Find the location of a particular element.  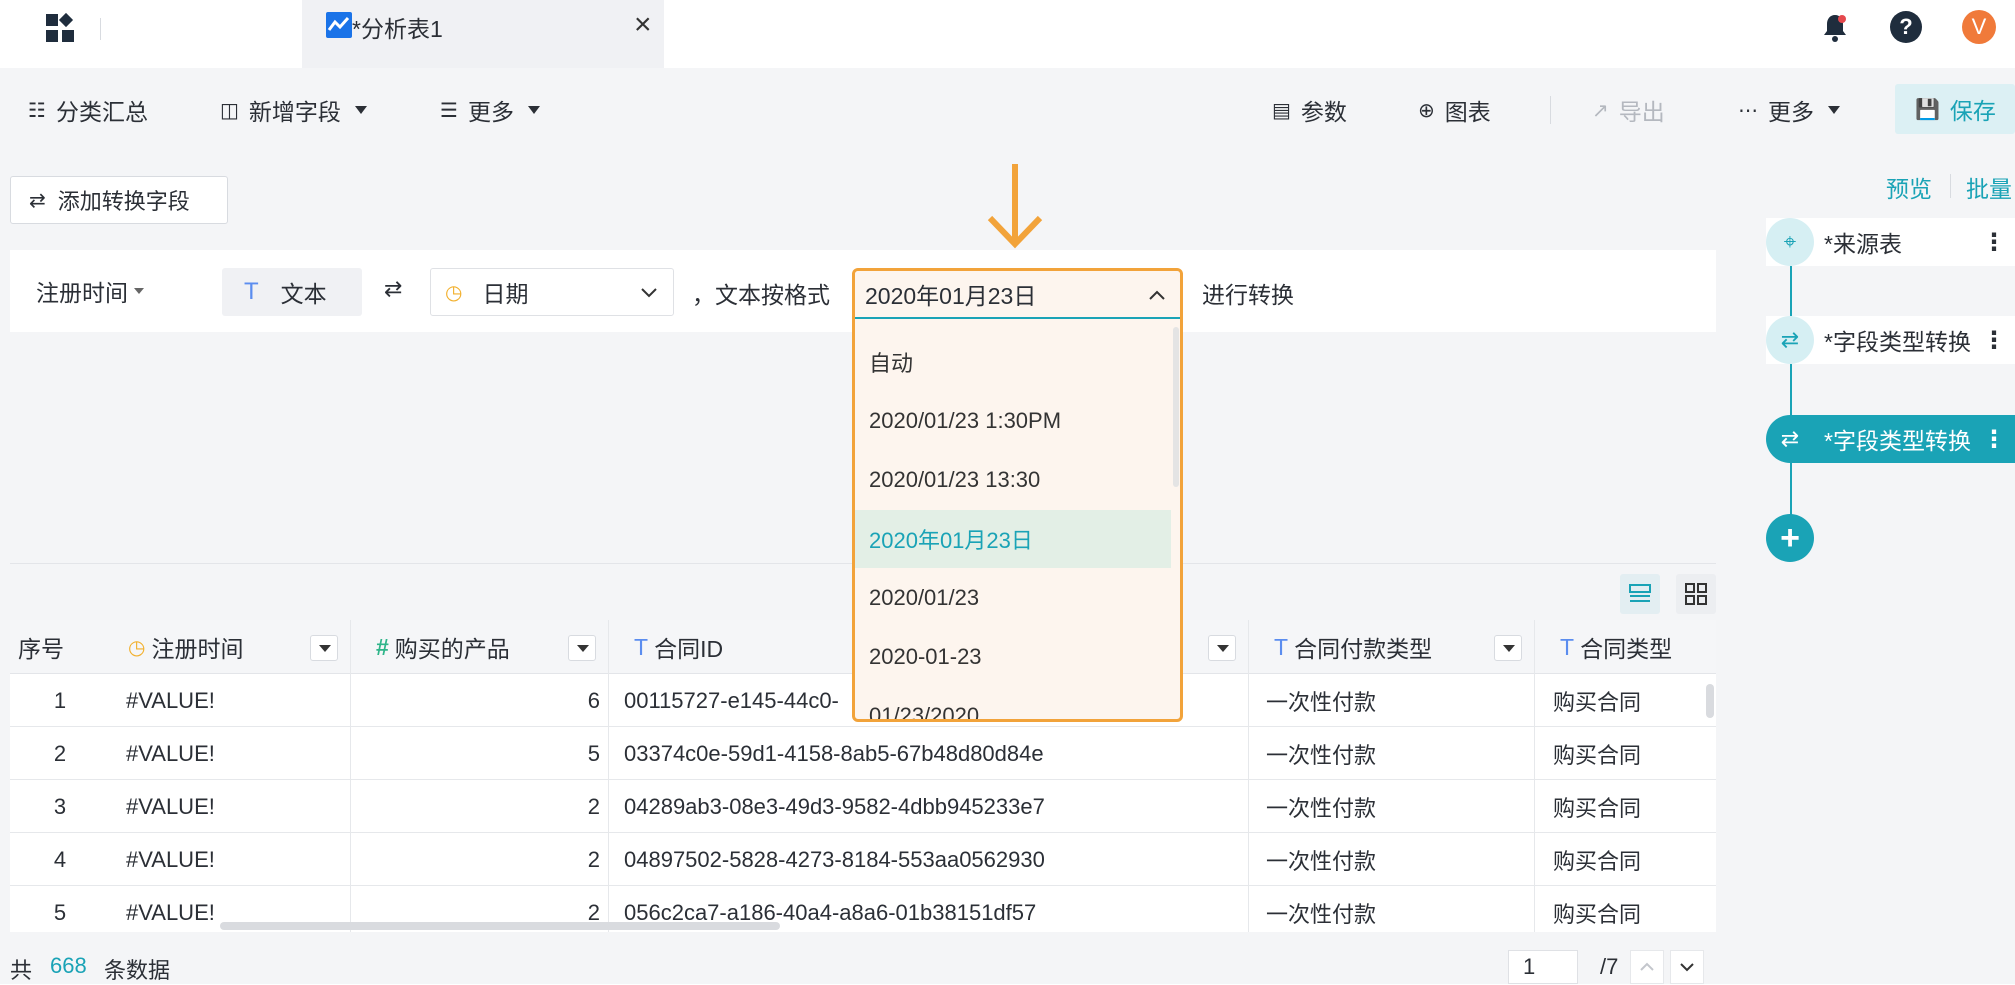

more-left-button: ☰ 更多 is located at coordinates (490, 110).